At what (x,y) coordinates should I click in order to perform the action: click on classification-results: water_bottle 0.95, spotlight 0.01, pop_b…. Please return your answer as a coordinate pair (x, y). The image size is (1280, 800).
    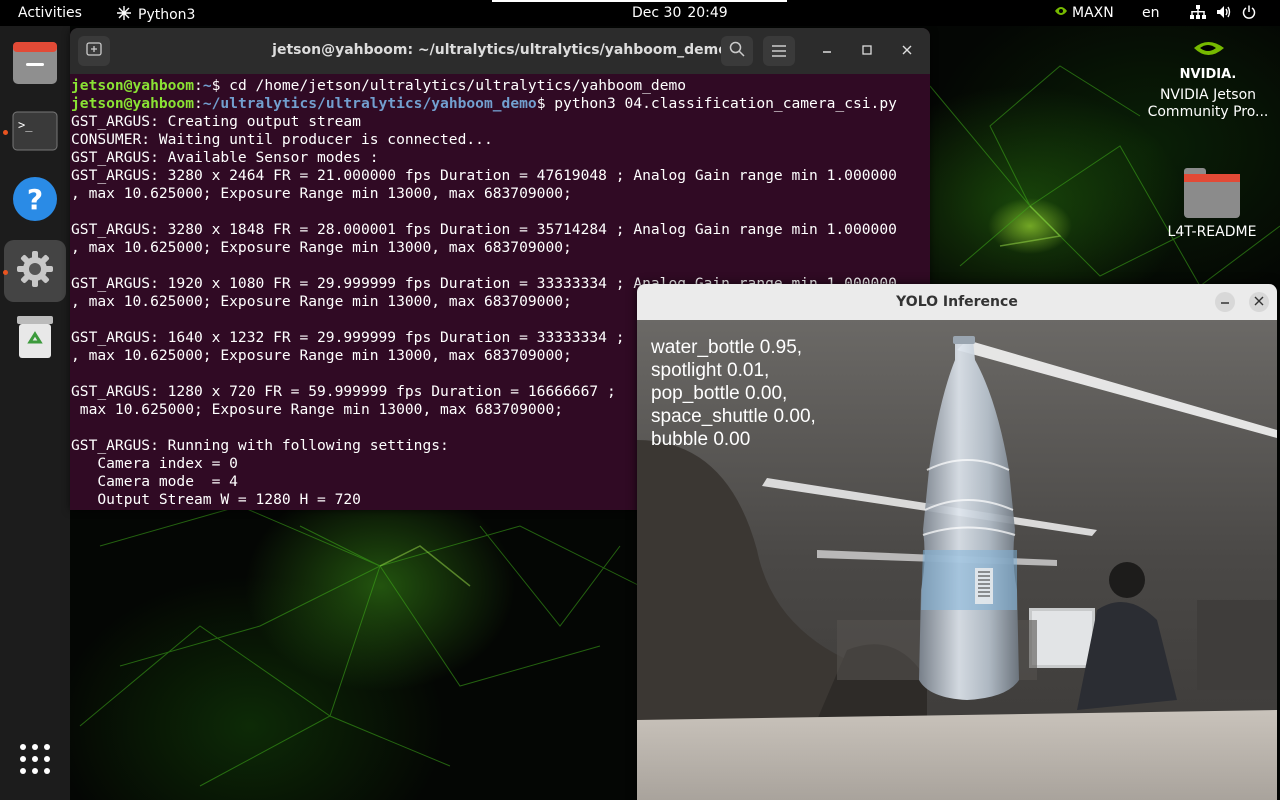
    Looking at the image, I should click on (733, 393).